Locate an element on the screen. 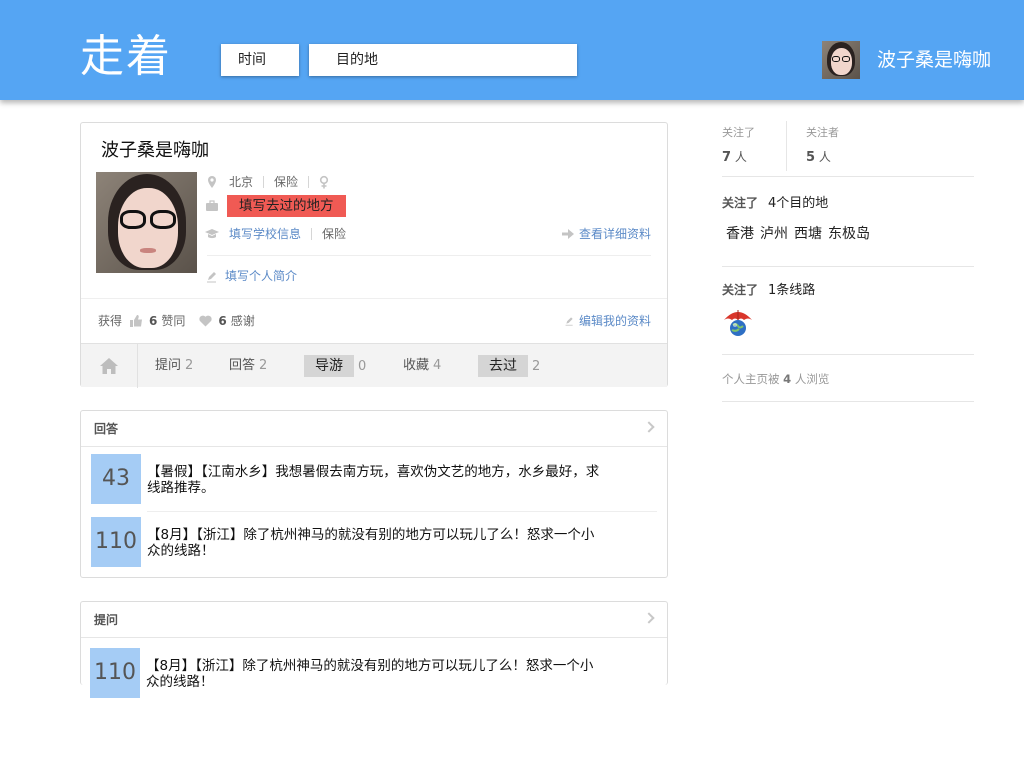  edit-profile-link: 编辑我的资料 is located at coordinates (607, 321).